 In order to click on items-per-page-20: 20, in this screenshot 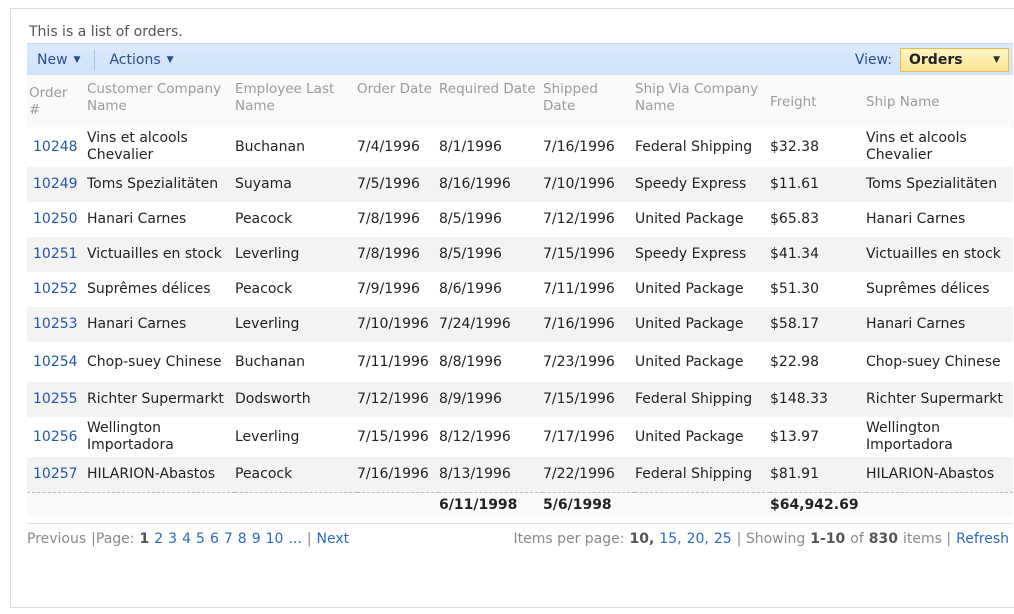, I will do `click(698, 539)`.